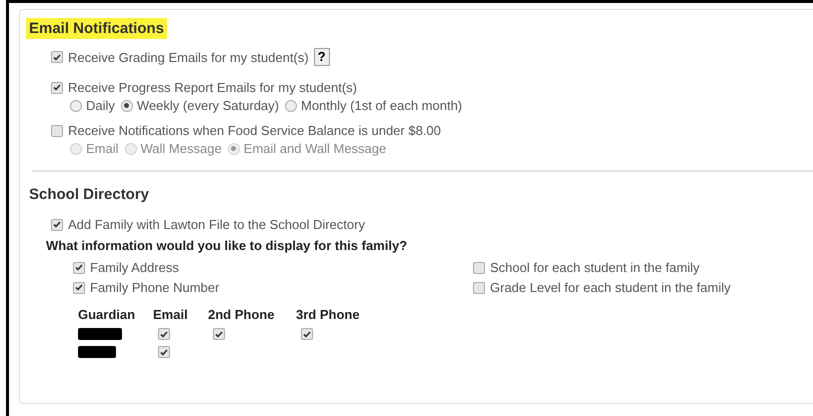  Describe the element at coordinates (134, 267) in the screenshot. I see `option-label: Family Address` at that location.